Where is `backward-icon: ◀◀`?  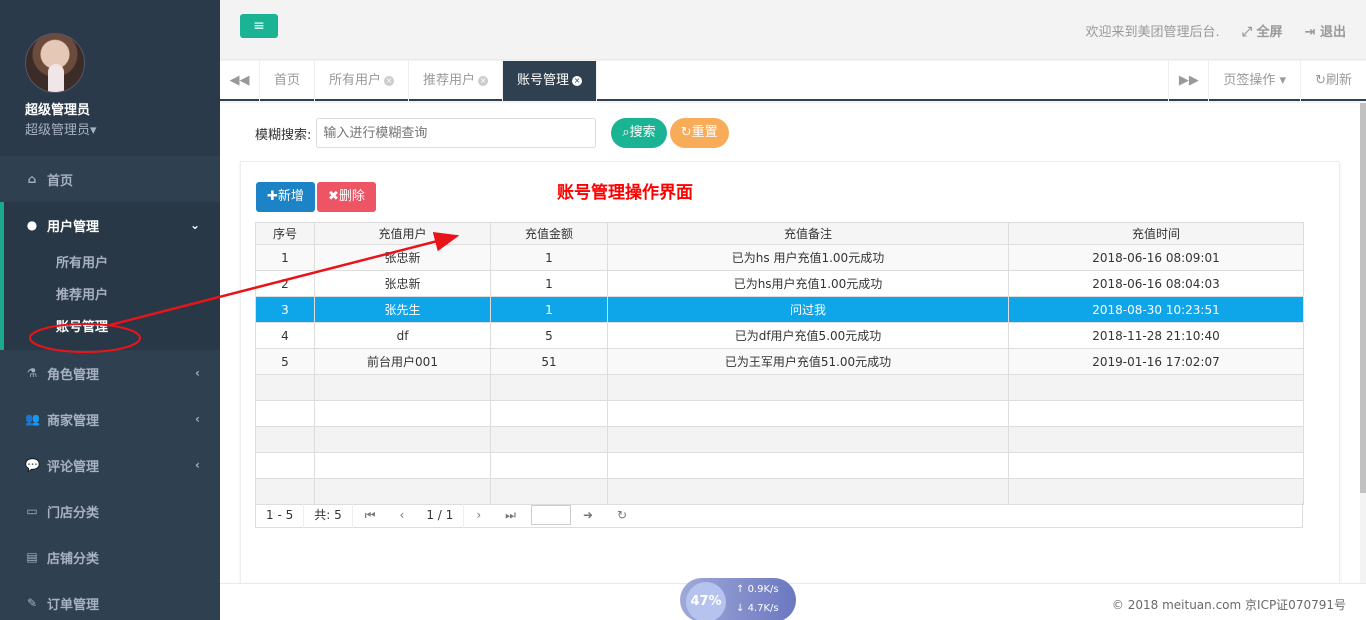 backward-icon: ◀◀ is located at coordinates (239, 80).